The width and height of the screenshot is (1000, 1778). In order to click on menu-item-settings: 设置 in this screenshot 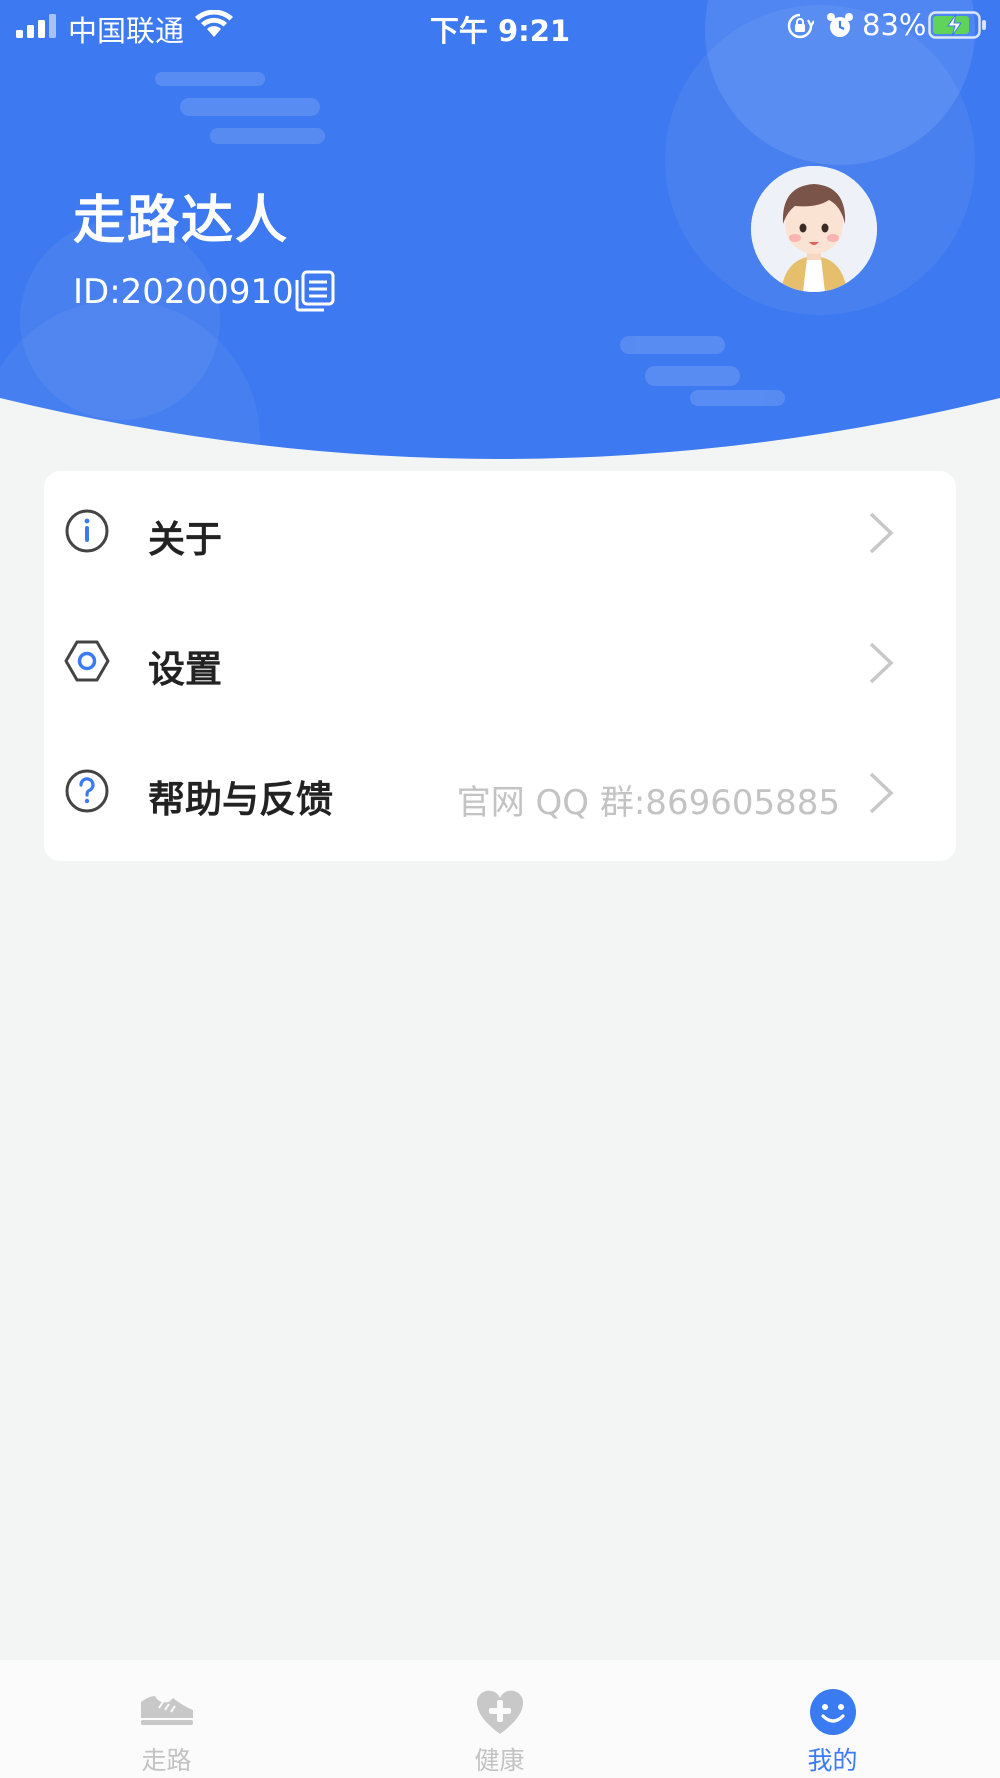, I will do `click(500, 661)`.